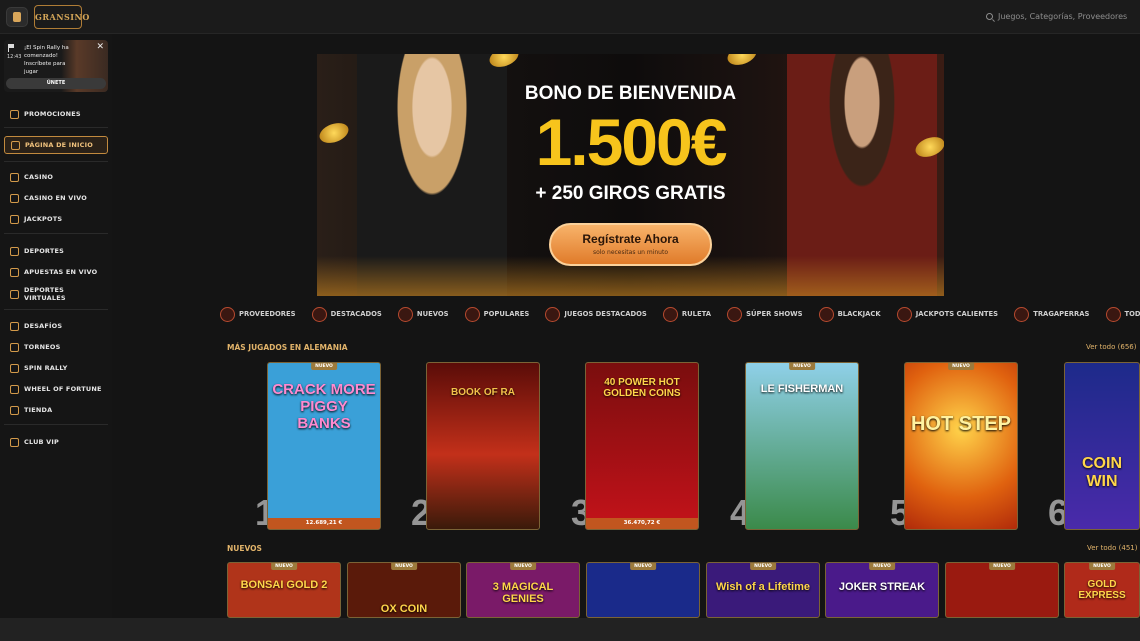 The height and width of the screenshot is (641, 1140). Describe the element at coordinates (284, 590) in the screenshot. I see `game-card: NUEVO BONSAI GOLD 2` at that location.